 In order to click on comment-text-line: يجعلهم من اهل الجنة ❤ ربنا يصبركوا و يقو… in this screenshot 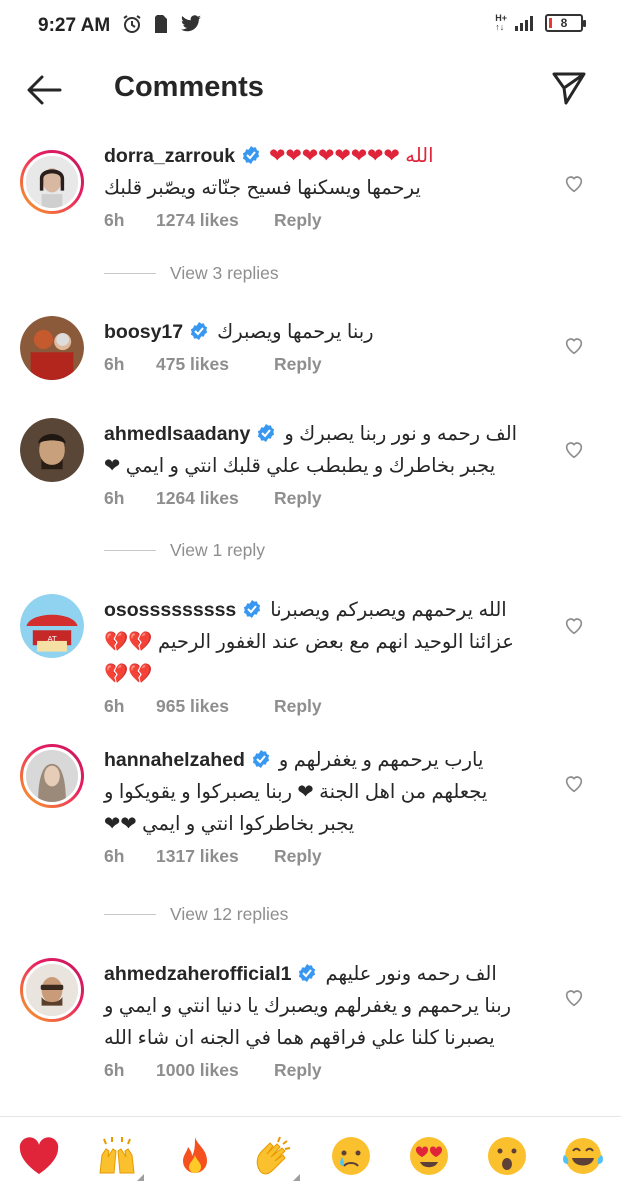, I will do `click(296, 792)`.